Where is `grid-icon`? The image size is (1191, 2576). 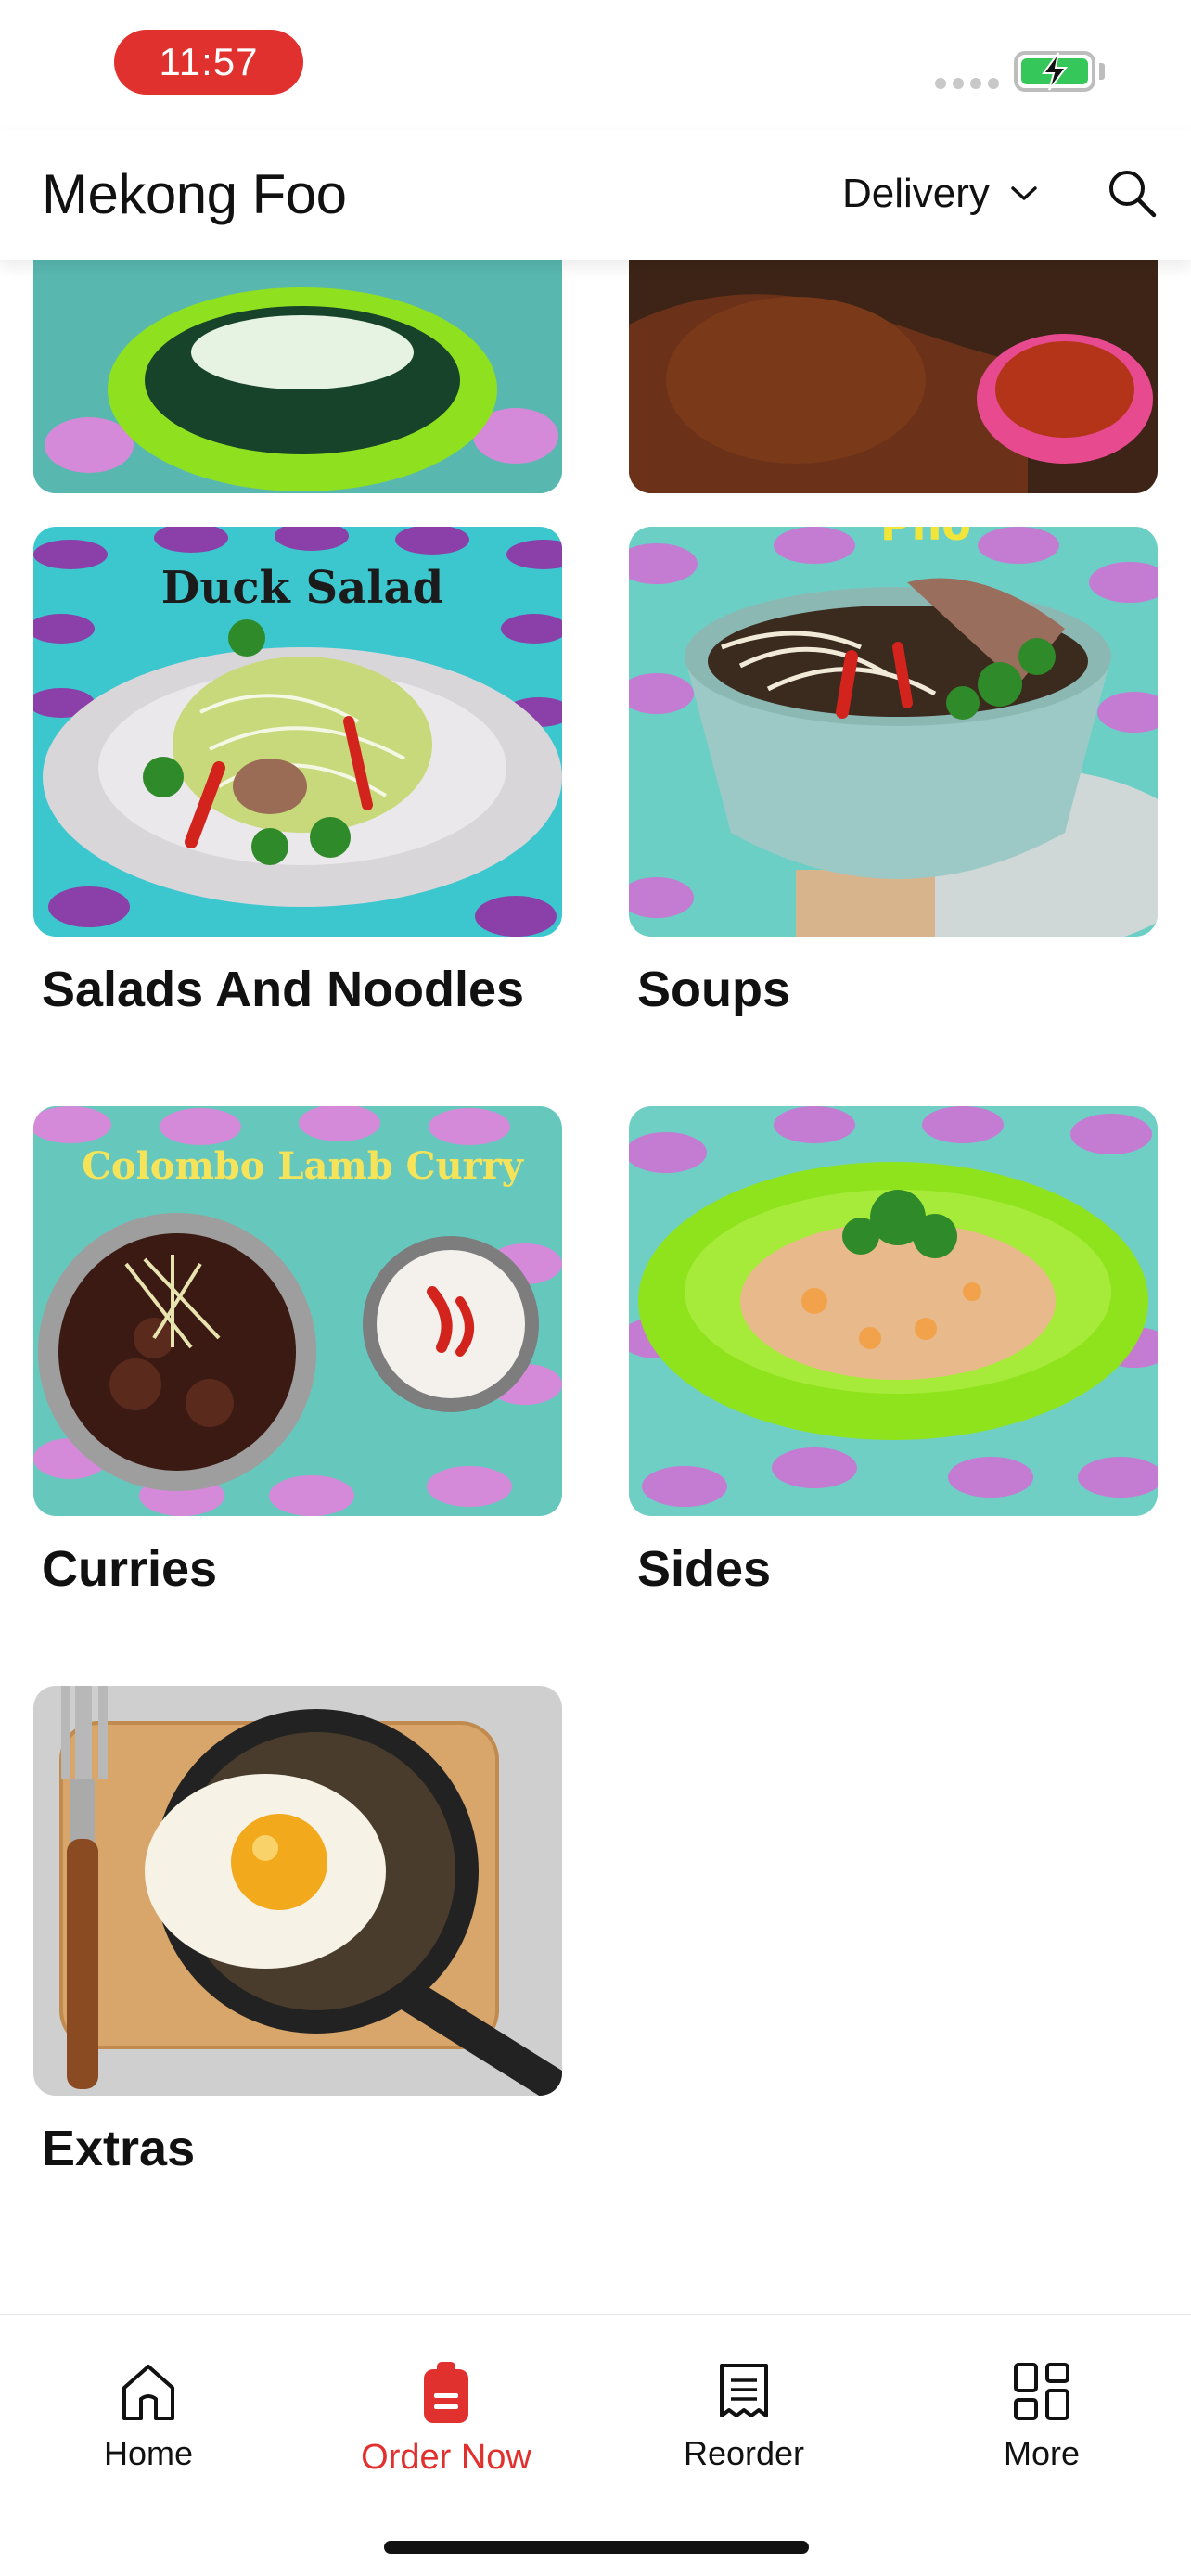
grid-icon is located at coordinates (1041, 2392).